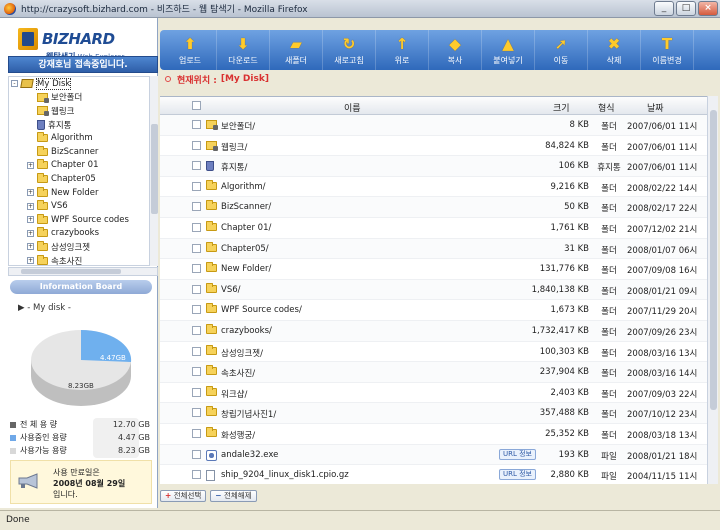  I want to click on tree-item: + VS6, so click(79, 206).